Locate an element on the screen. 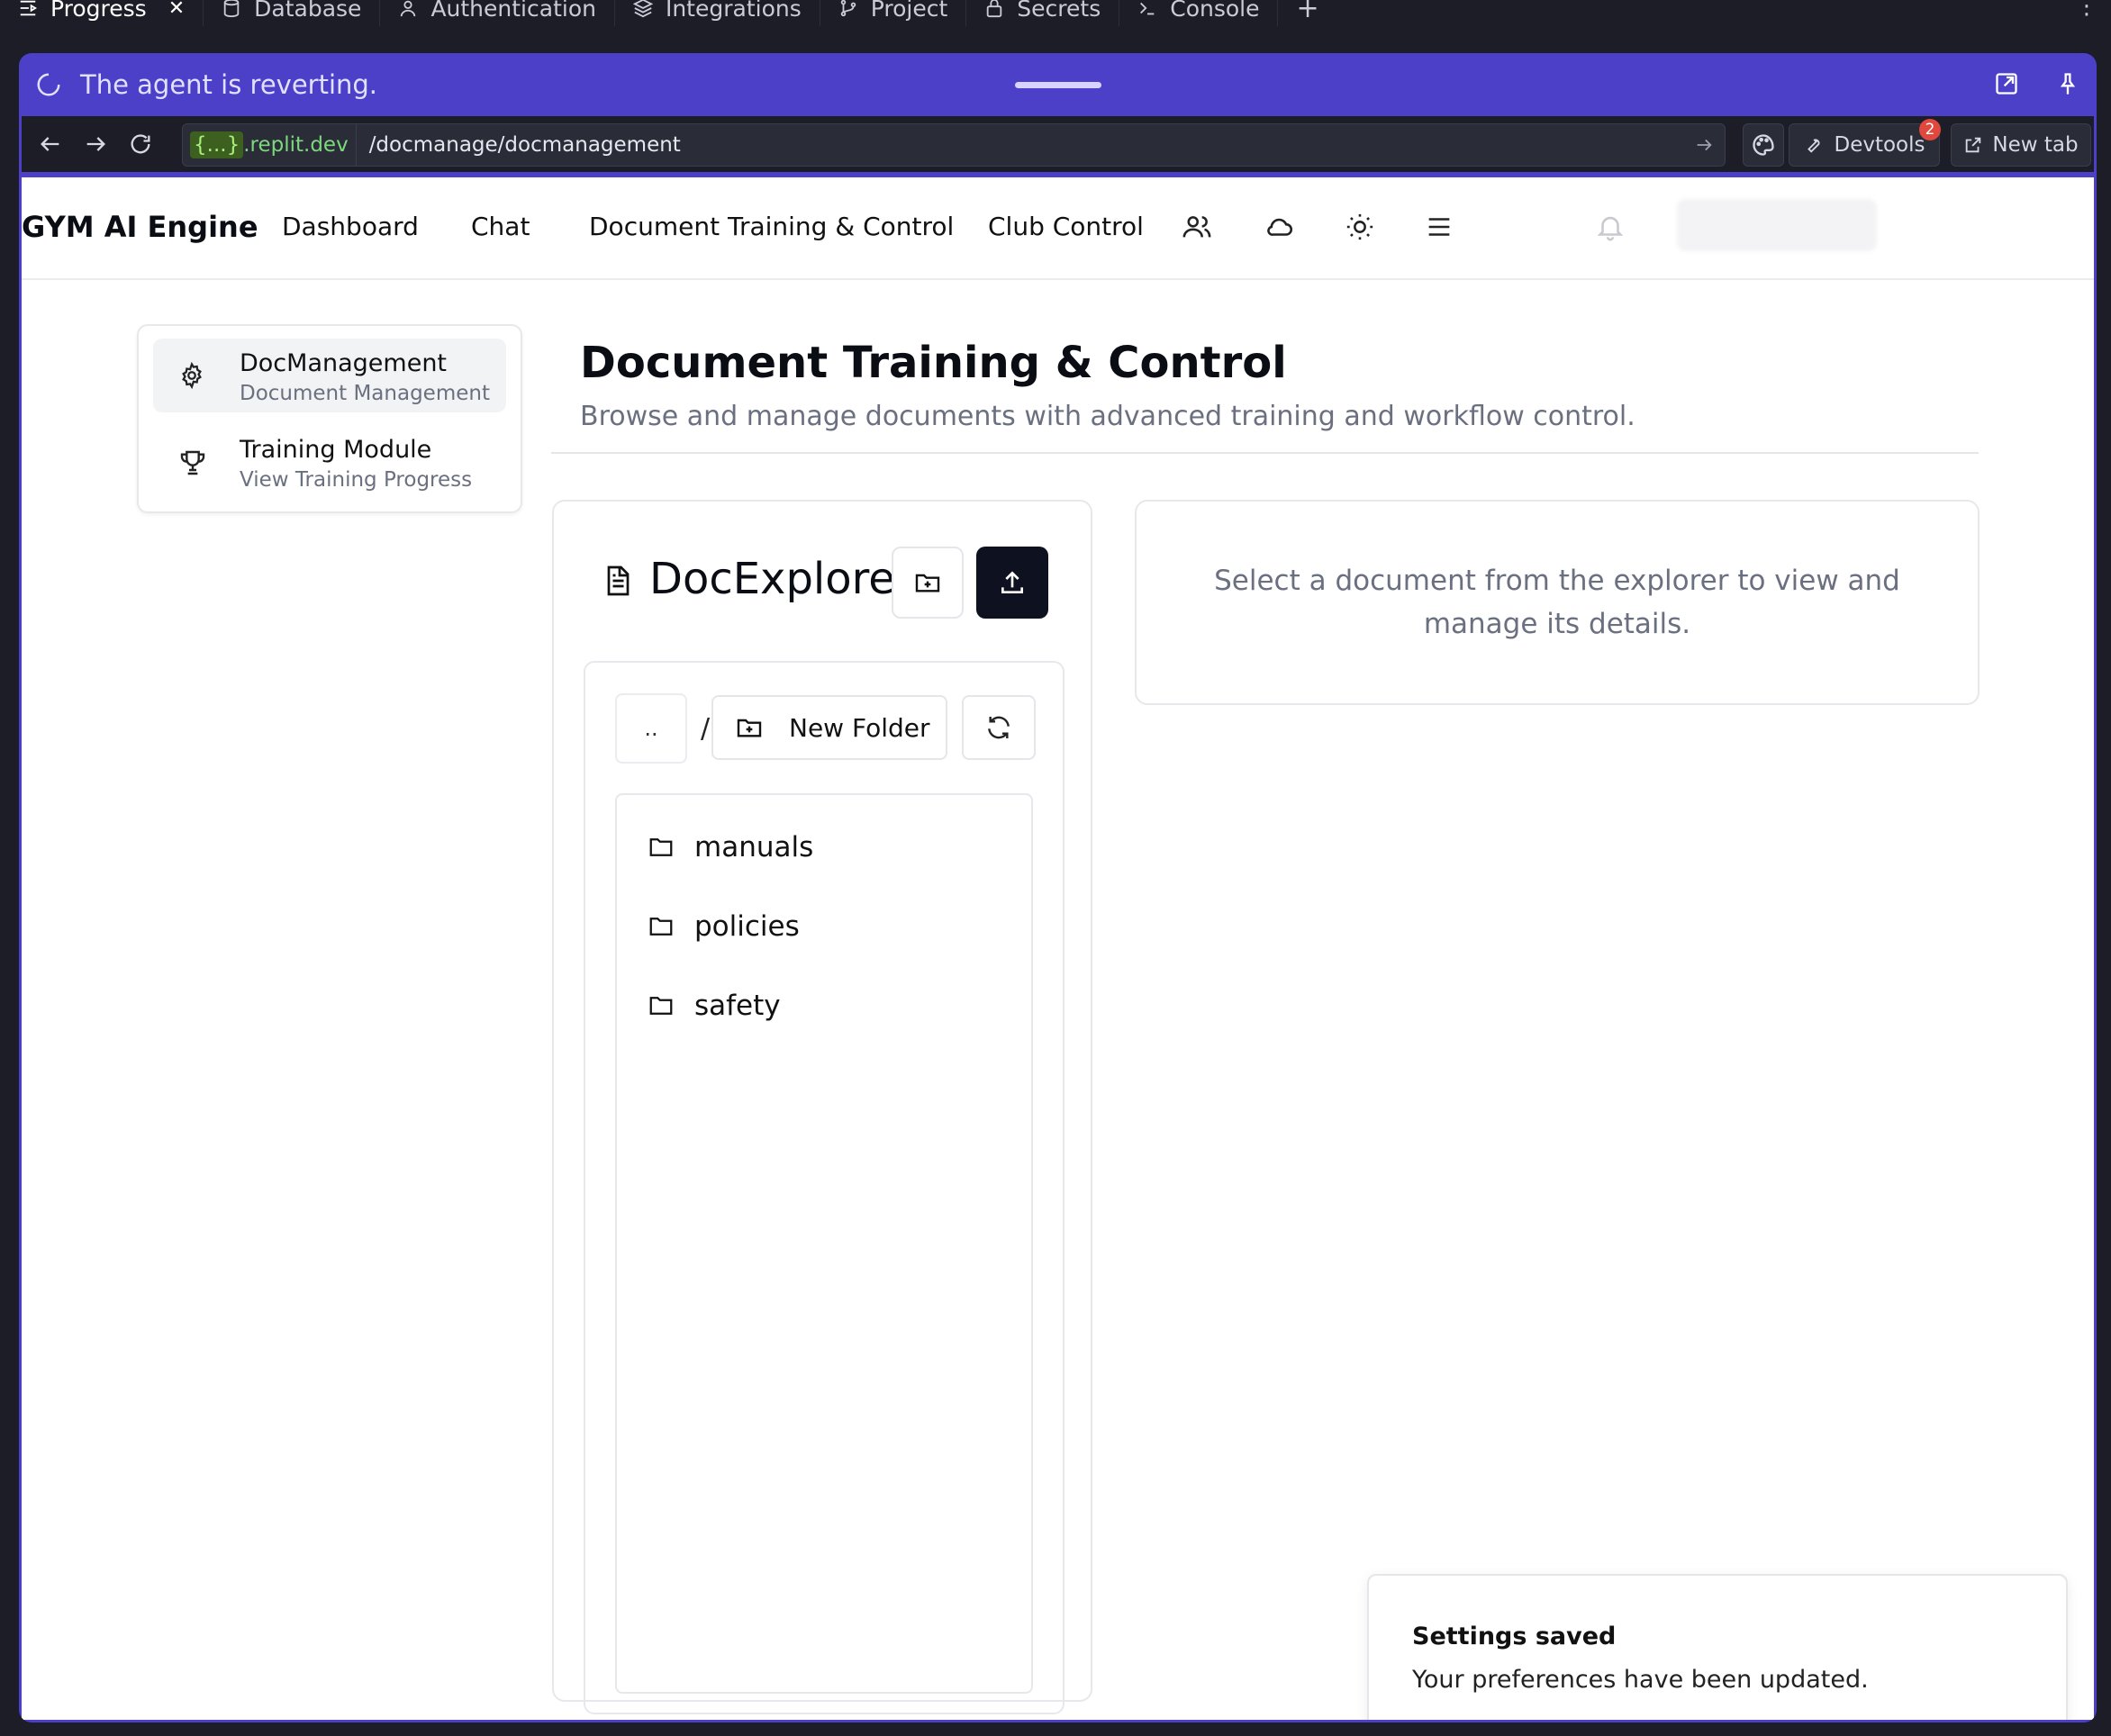 The width and height of the screenshot is (2111, 1736). new-folder-label: New Folder is located at coordinates (860, 727).